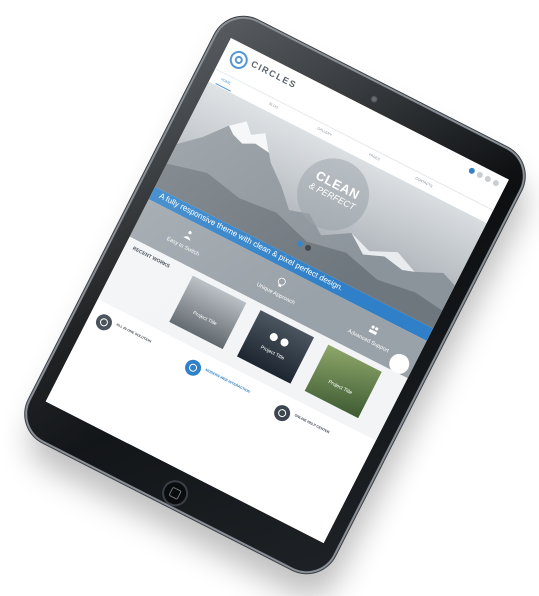 Image resolution: width=539 pixels, height=596 pixels. I want to click on service-title: ONLINE HELP CENTER, so click(312, 424).